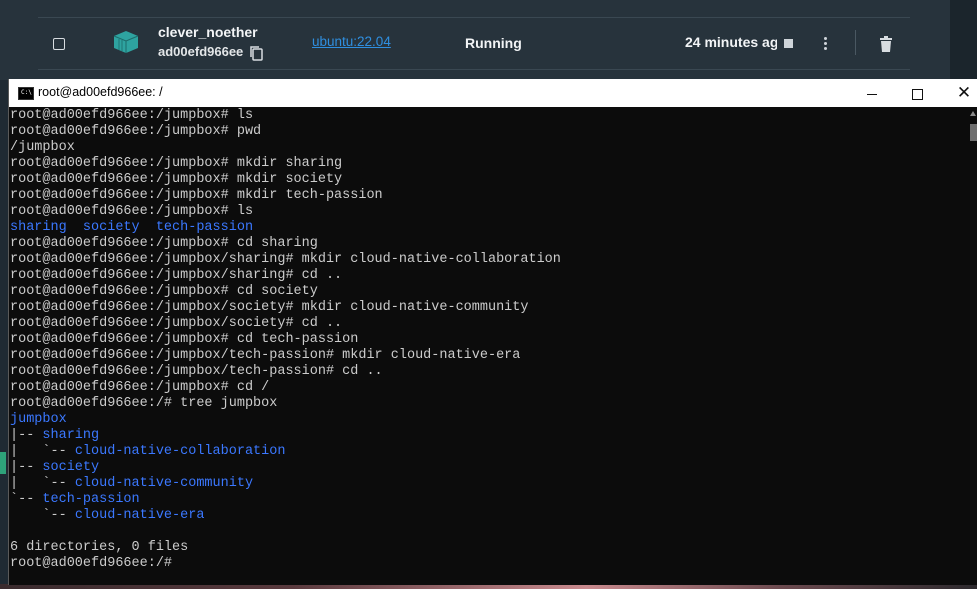  What do you see at coordinates (493, 43) in the screenshot?
I see `container-status: Running` at bounding box center [493, 43].